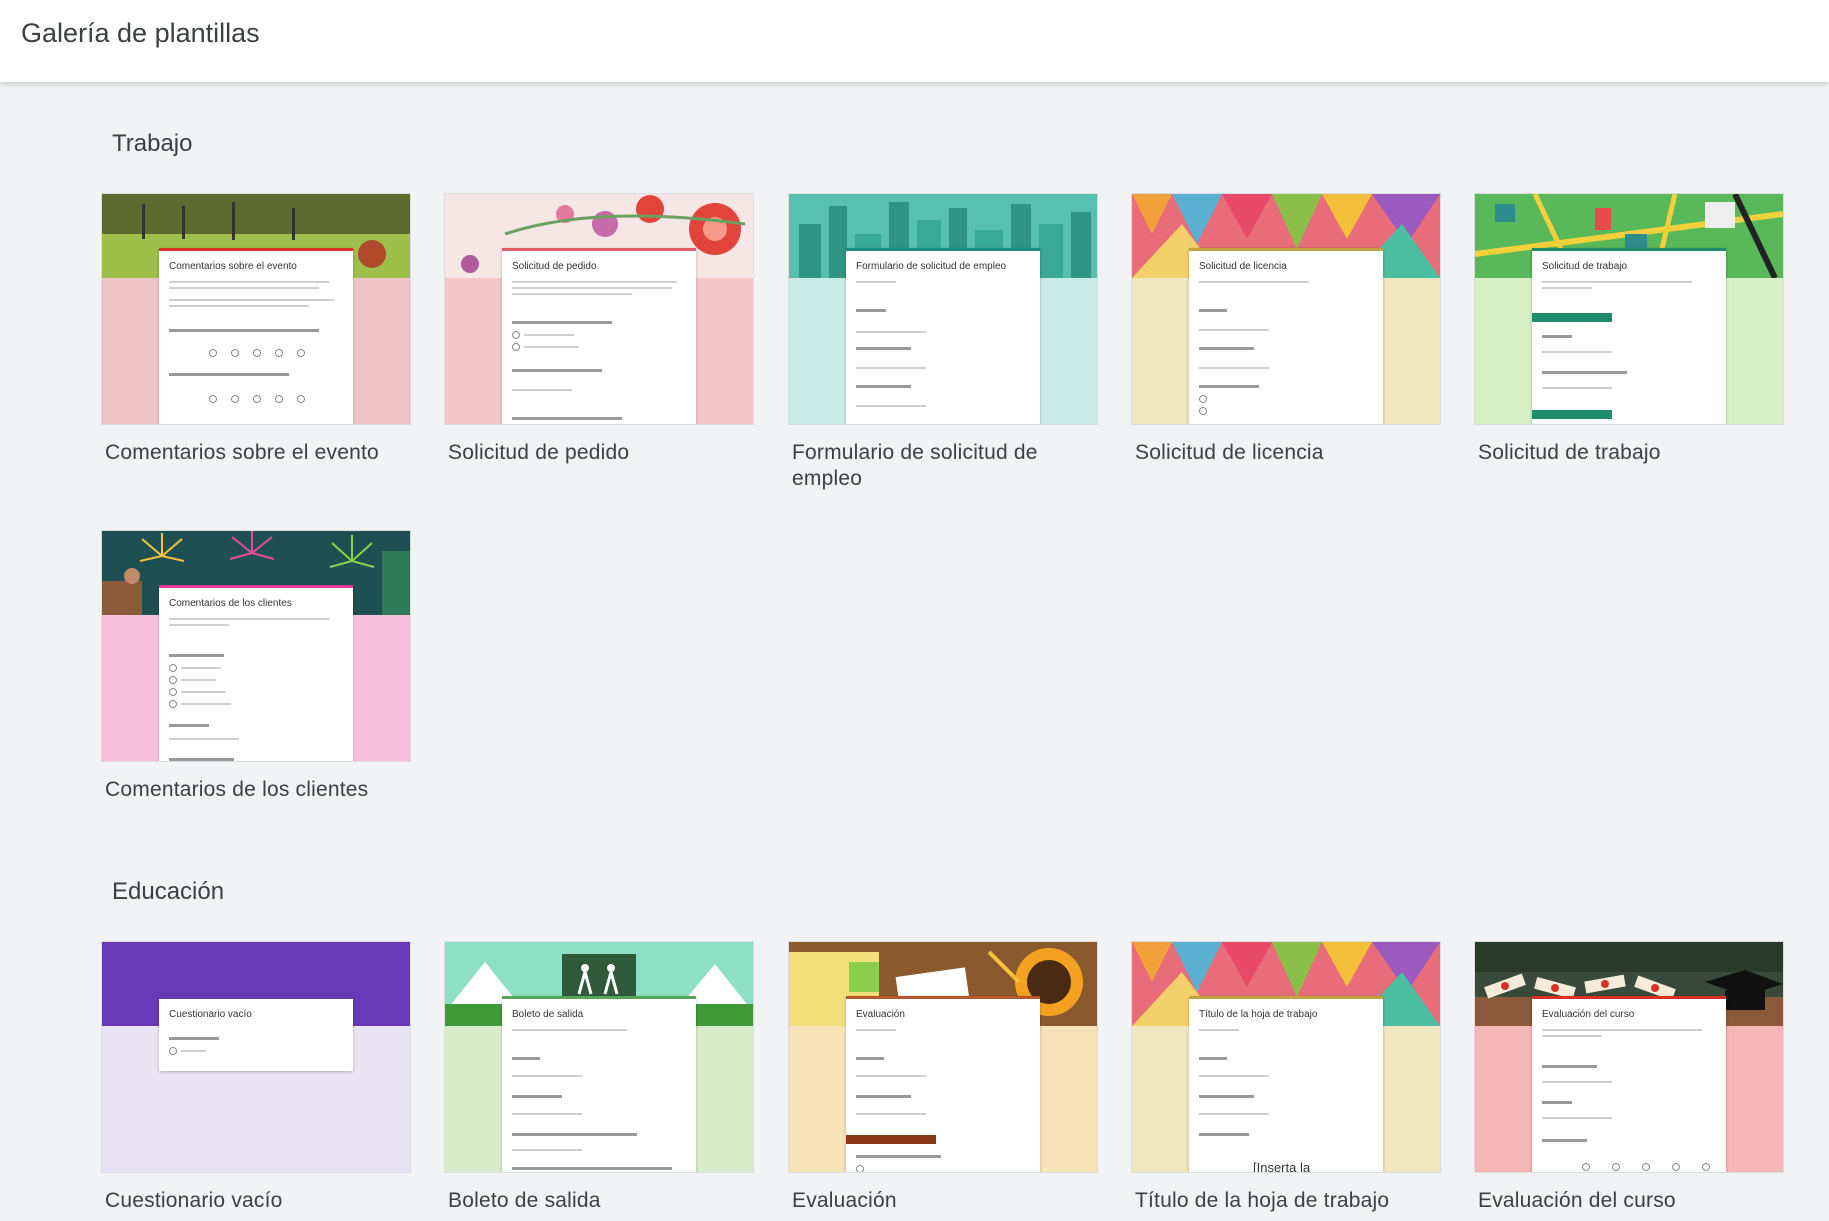 This screenshot has height=1221, width=1829. Describe the element at coordinates (256, 1201) in the screenshot. I see `template-label: Cuestionario vacío` at that location.